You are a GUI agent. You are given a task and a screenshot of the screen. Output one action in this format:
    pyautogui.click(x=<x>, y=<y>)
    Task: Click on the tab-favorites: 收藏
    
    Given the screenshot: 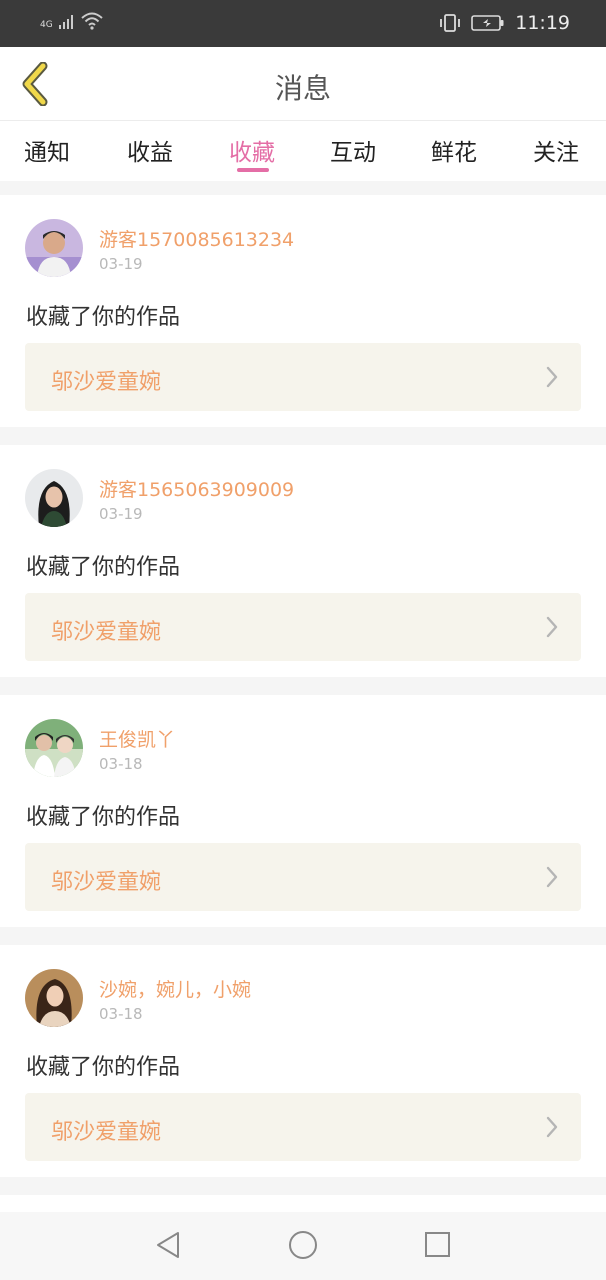 What is the action you would take?
    pyautogui.click(x=252, y=150)
    